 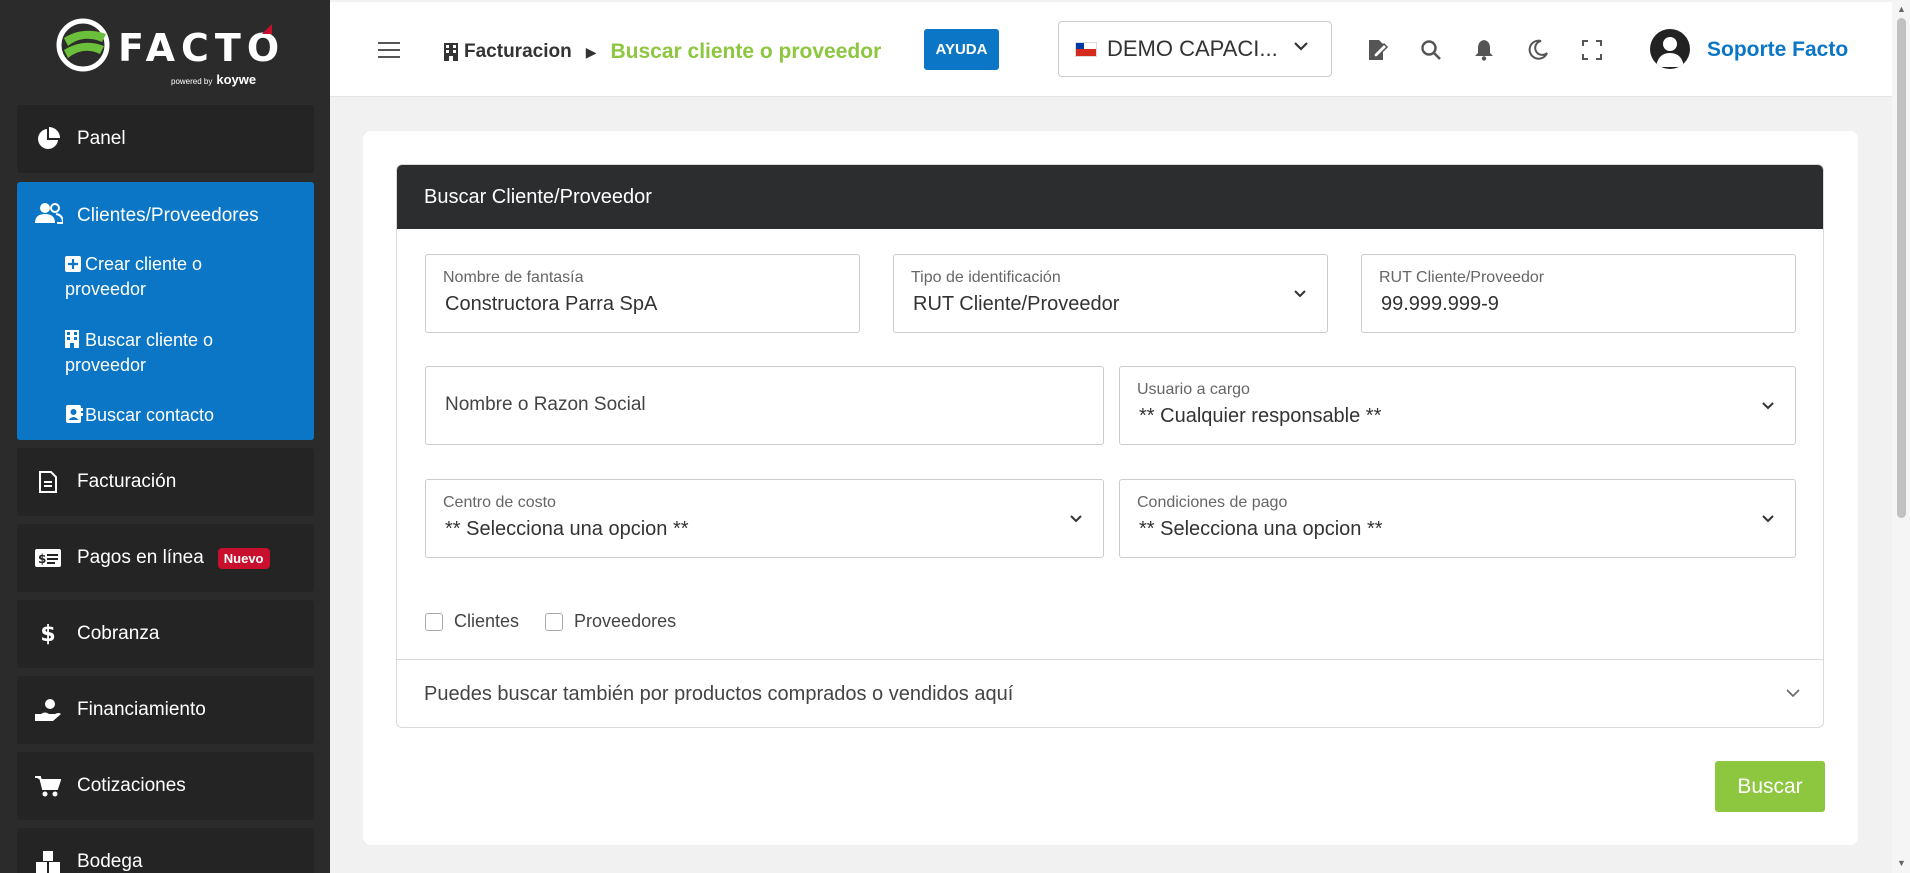 I want to click on nav-payments-label: Pagos en línea, so click(x=140, y=557).